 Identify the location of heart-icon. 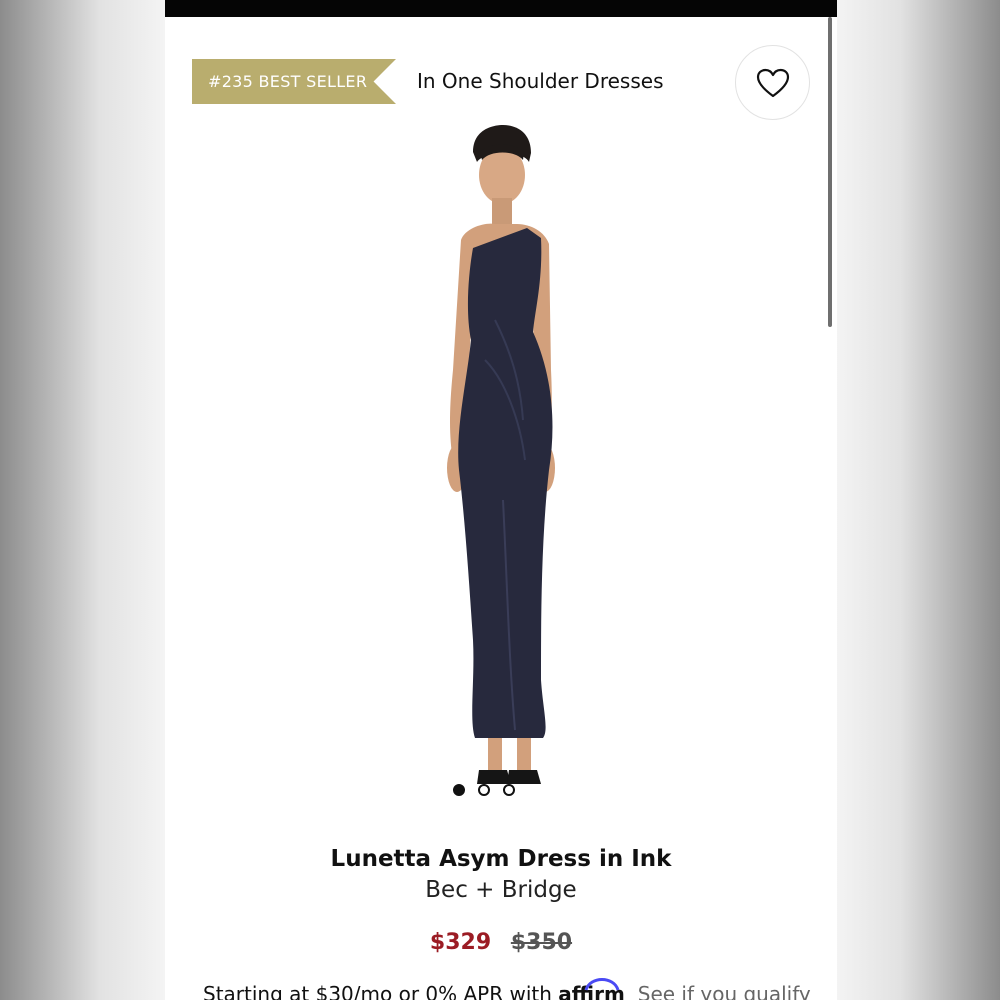
(772, 82).